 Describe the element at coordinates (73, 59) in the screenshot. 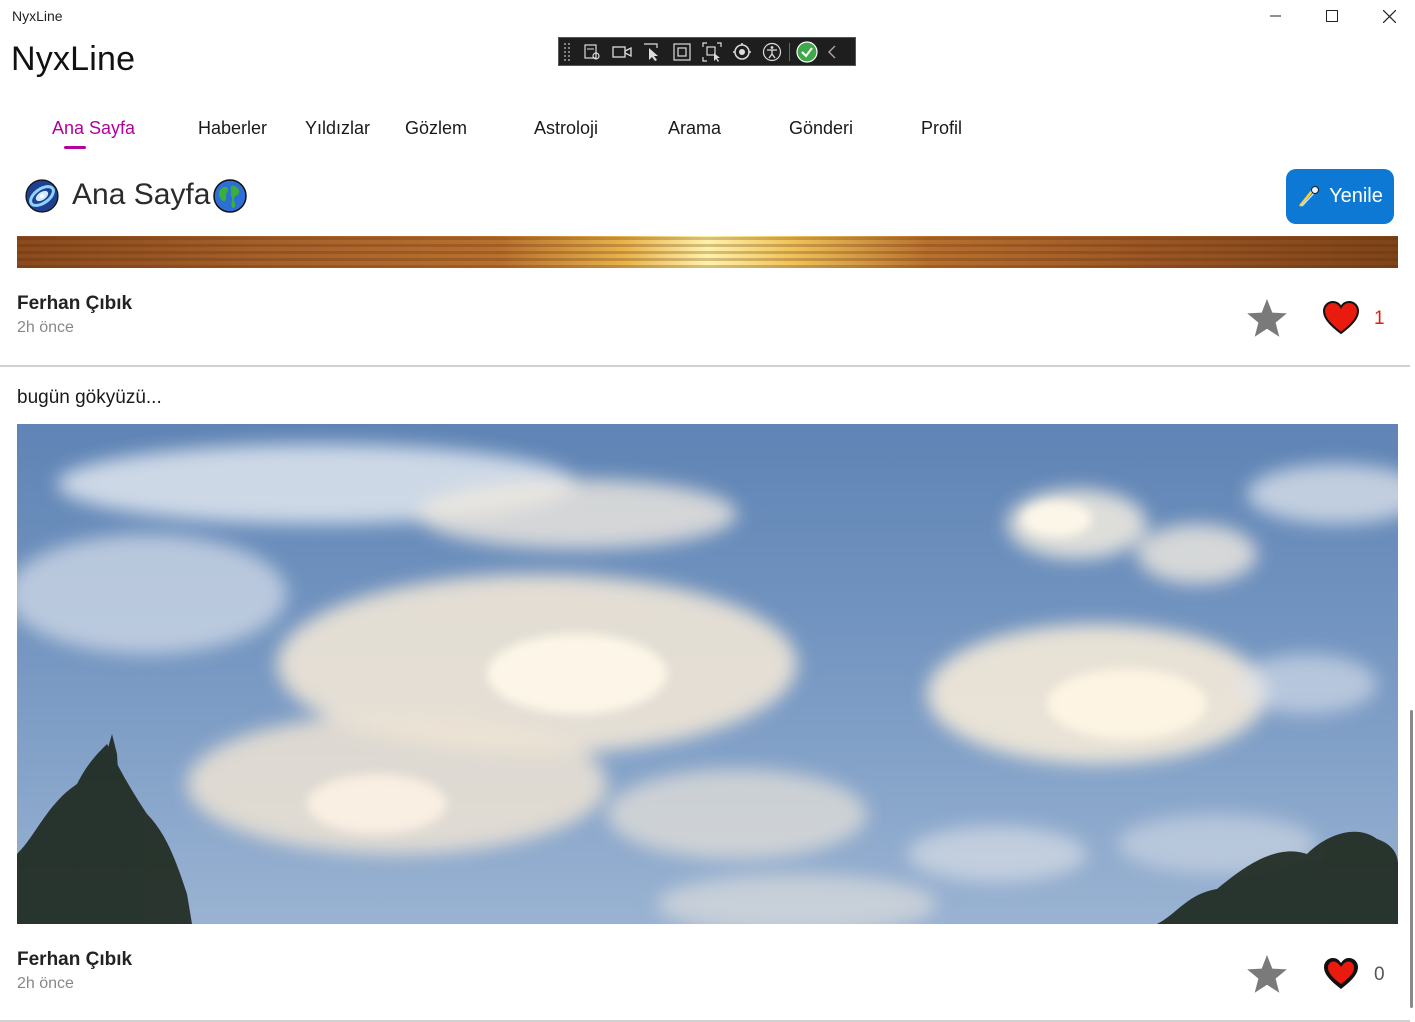

I see `app-title: NyxLine` at that location.